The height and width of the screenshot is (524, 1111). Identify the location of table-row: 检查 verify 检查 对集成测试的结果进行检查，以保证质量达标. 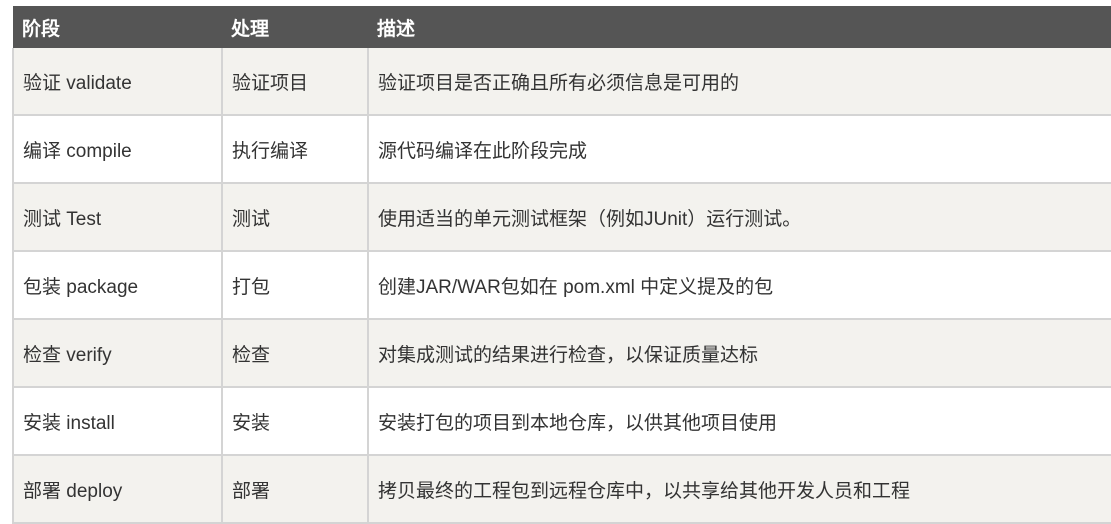
(561, 353).